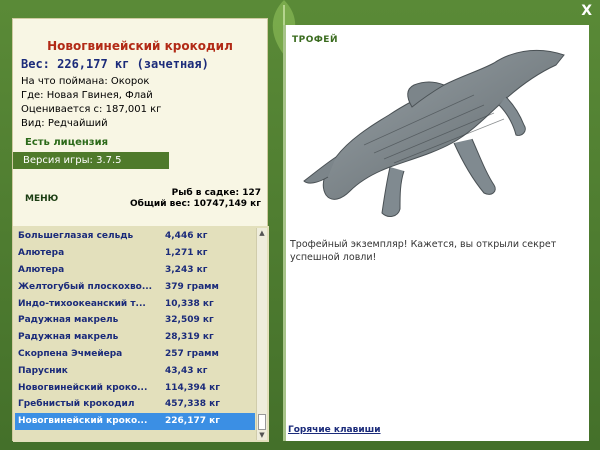 Image resolution: width=600 pixels, height=450 pixels. Describe the element at coordinates (67, 142) in the screenshot. I see `license-status: Есть лицензия` at that location.